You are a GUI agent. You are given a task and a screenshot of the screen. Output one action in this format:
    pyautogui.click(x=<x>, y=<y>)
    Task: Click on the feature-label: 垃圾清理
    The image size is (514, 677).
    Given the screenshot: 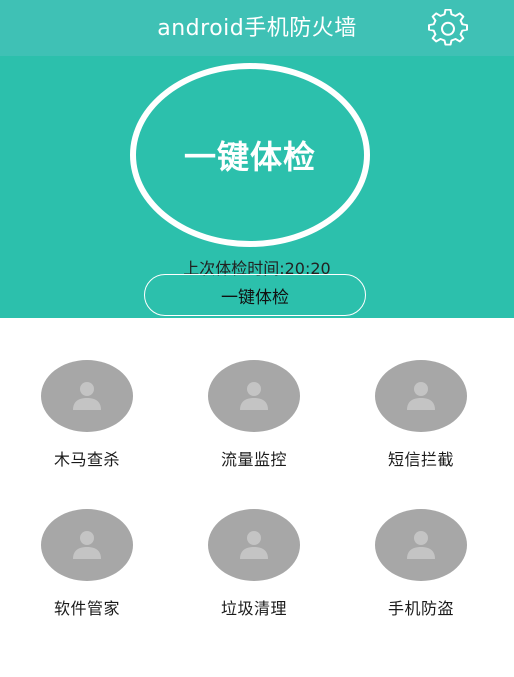 What is the action you would take?
    pyautogui.click(x=253, y=608)
    